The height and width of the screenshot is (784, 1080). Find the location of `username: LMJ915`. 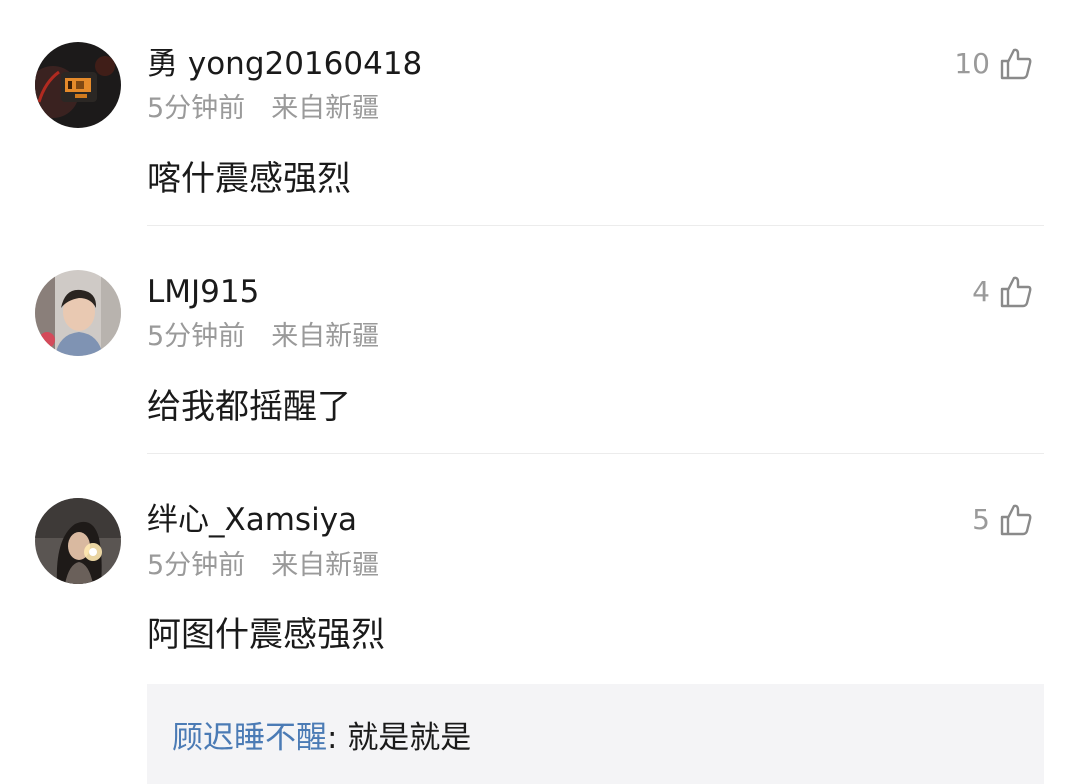

username: LMJ915 is located at coordinates (203, 292).